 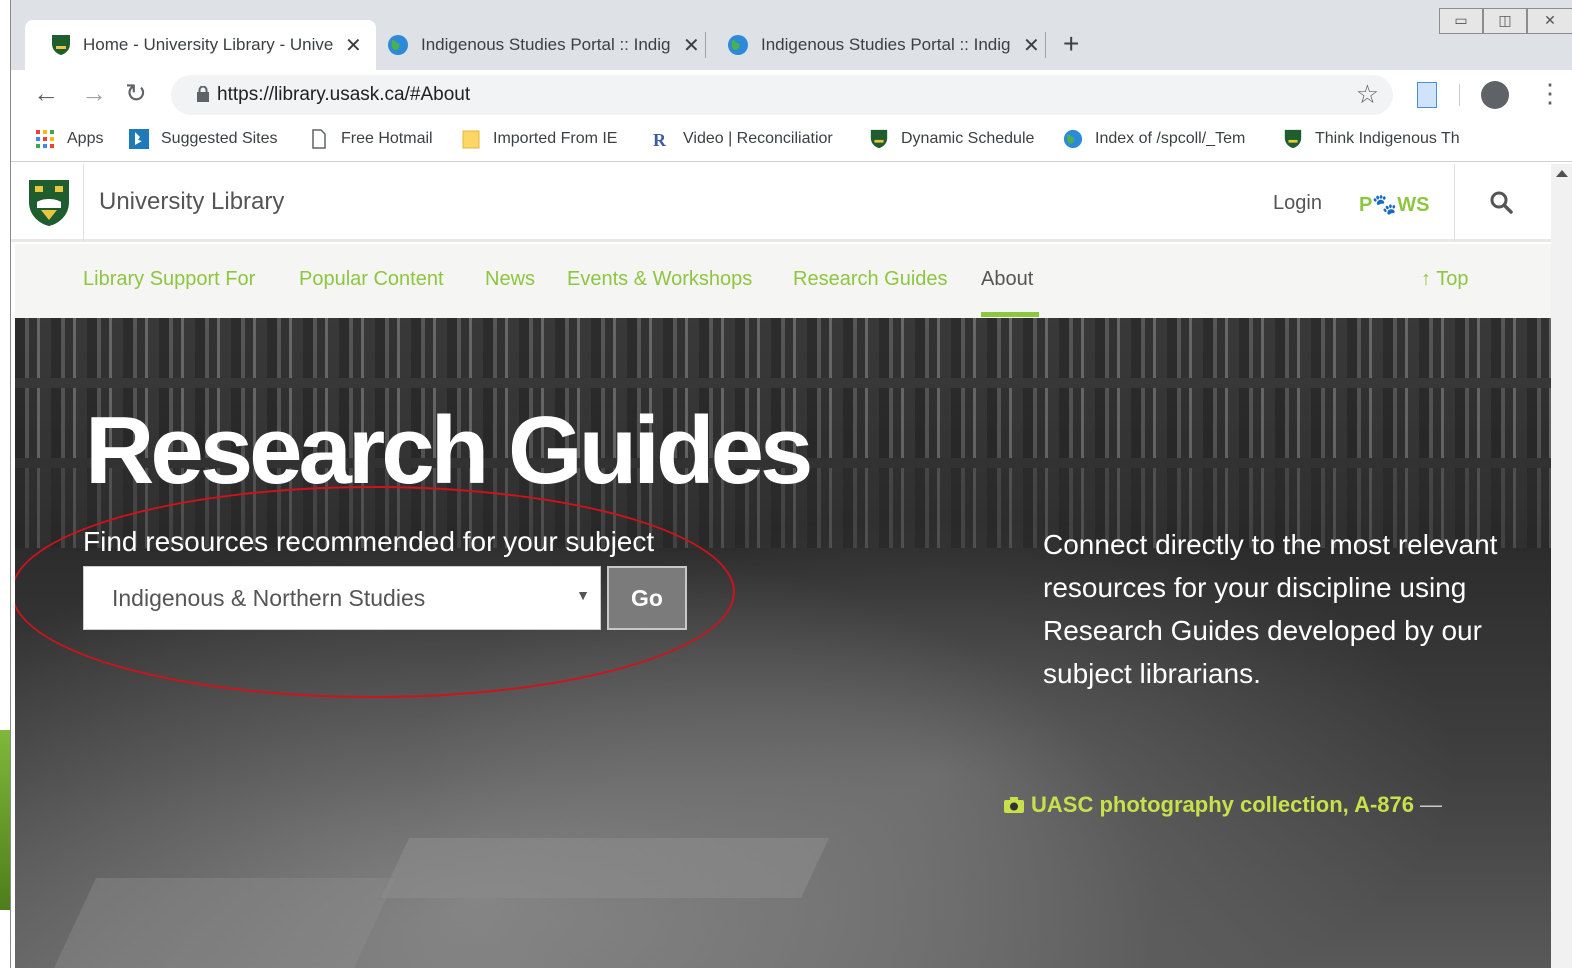 I want to click on bookmark-index-spcoll: Index of /spcoll/_Tem, so click(x=1160, y=139).